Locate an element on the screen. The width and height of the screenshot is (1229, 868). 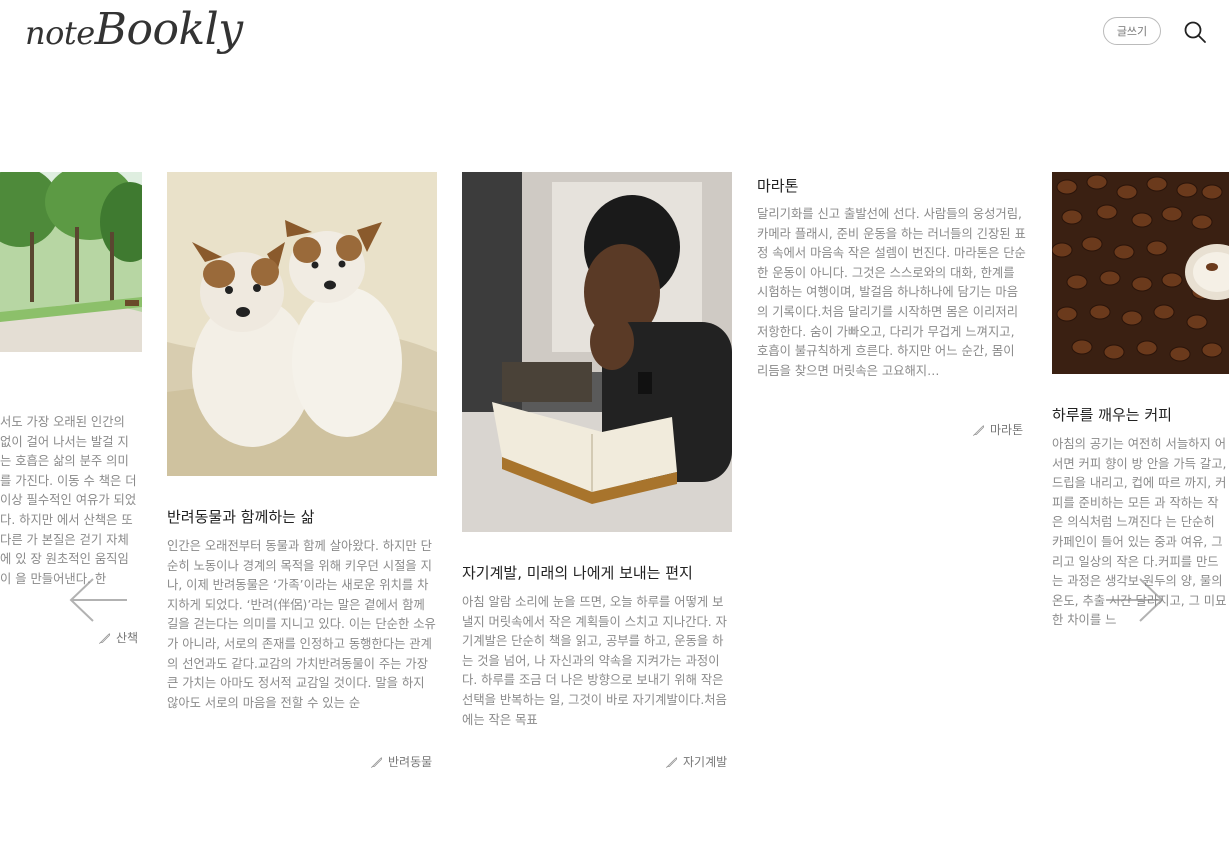
carousel-next-arrow-icon is located at coordinates (1135, 600).